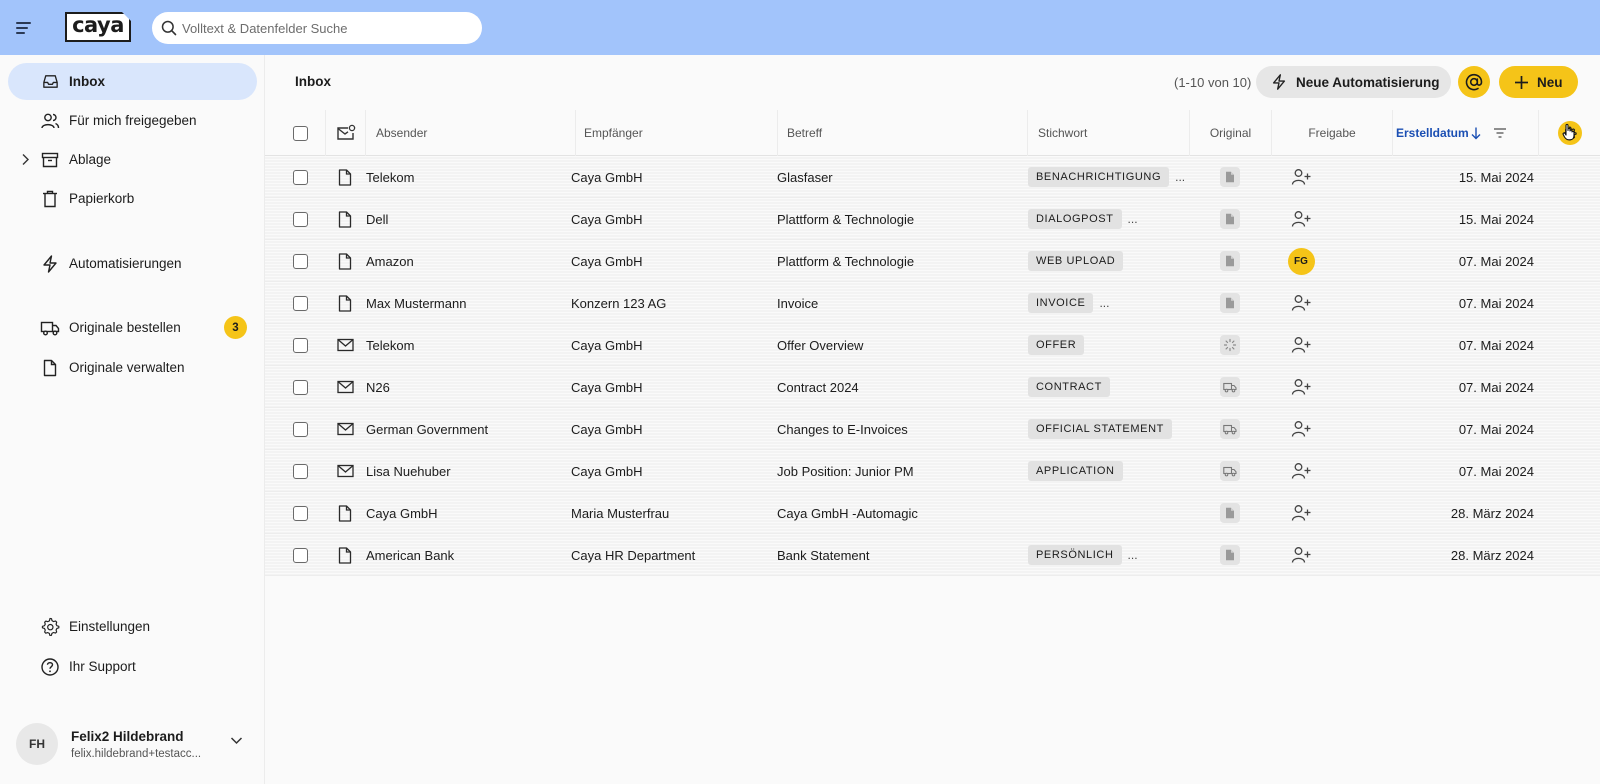 The width and height of the screenshot is (1600, 784). I want to click on keyword-tag: WEB UPLOAD, so click(1076, 261).